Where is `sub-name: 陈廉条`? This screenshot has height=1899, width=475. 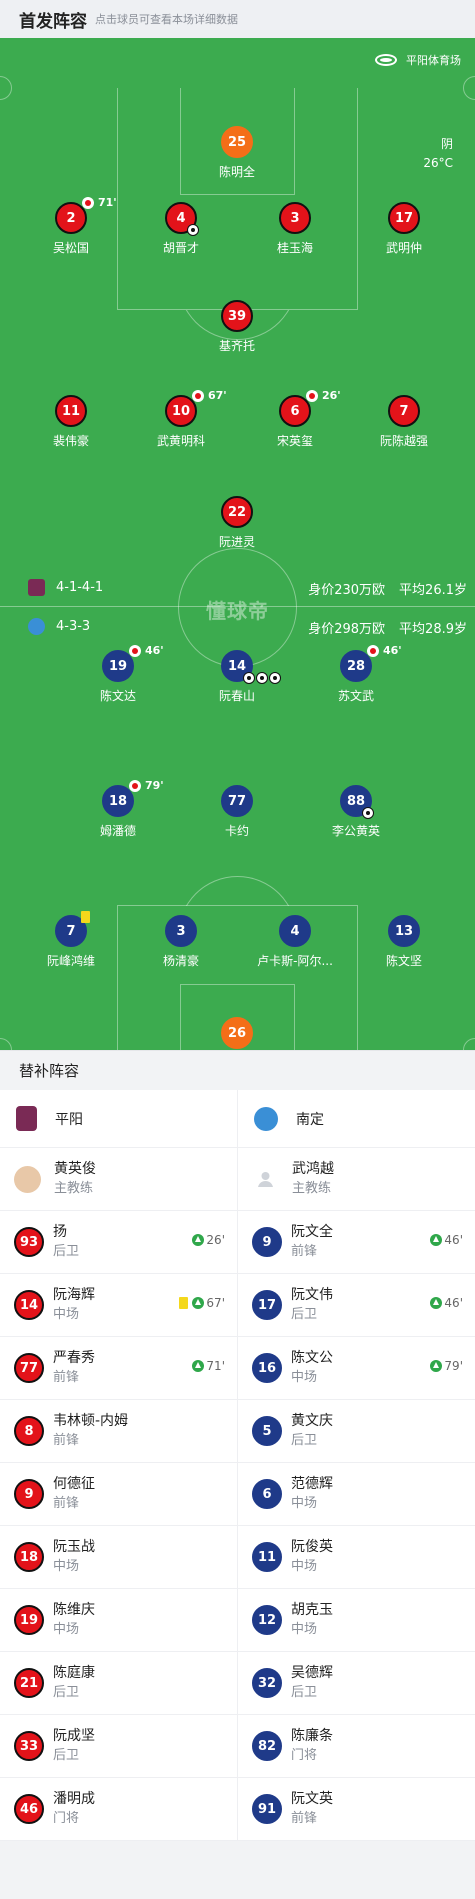
sub-name: 陈廉条 is located at coordinates (312, 1736).